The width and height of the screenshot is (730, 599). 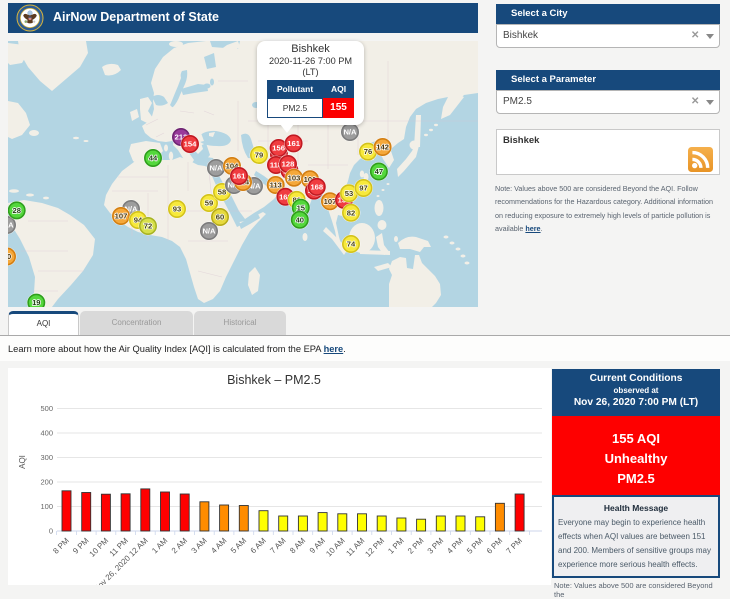 What do you see at coordinates (349, 193) in the screenshot?
I see `svg-text: 53` at bounding box center [349, 193].